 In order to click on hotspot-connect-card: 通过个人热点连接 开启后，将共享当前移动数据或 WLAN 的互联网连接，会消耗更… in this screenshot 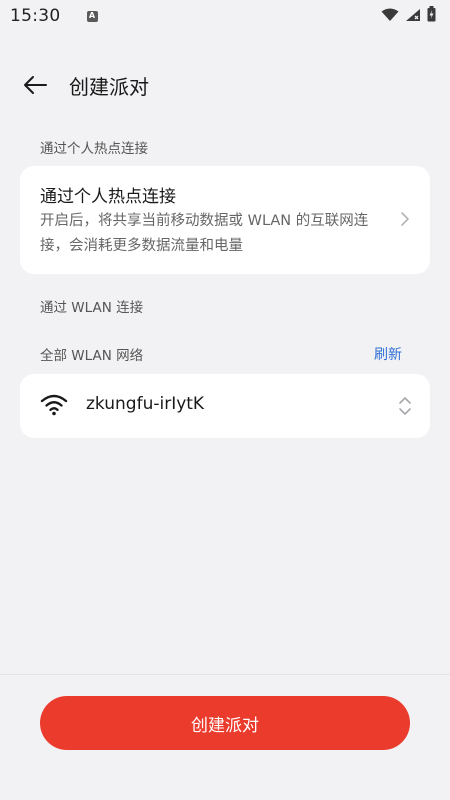, I will do `click(225, 220)`.